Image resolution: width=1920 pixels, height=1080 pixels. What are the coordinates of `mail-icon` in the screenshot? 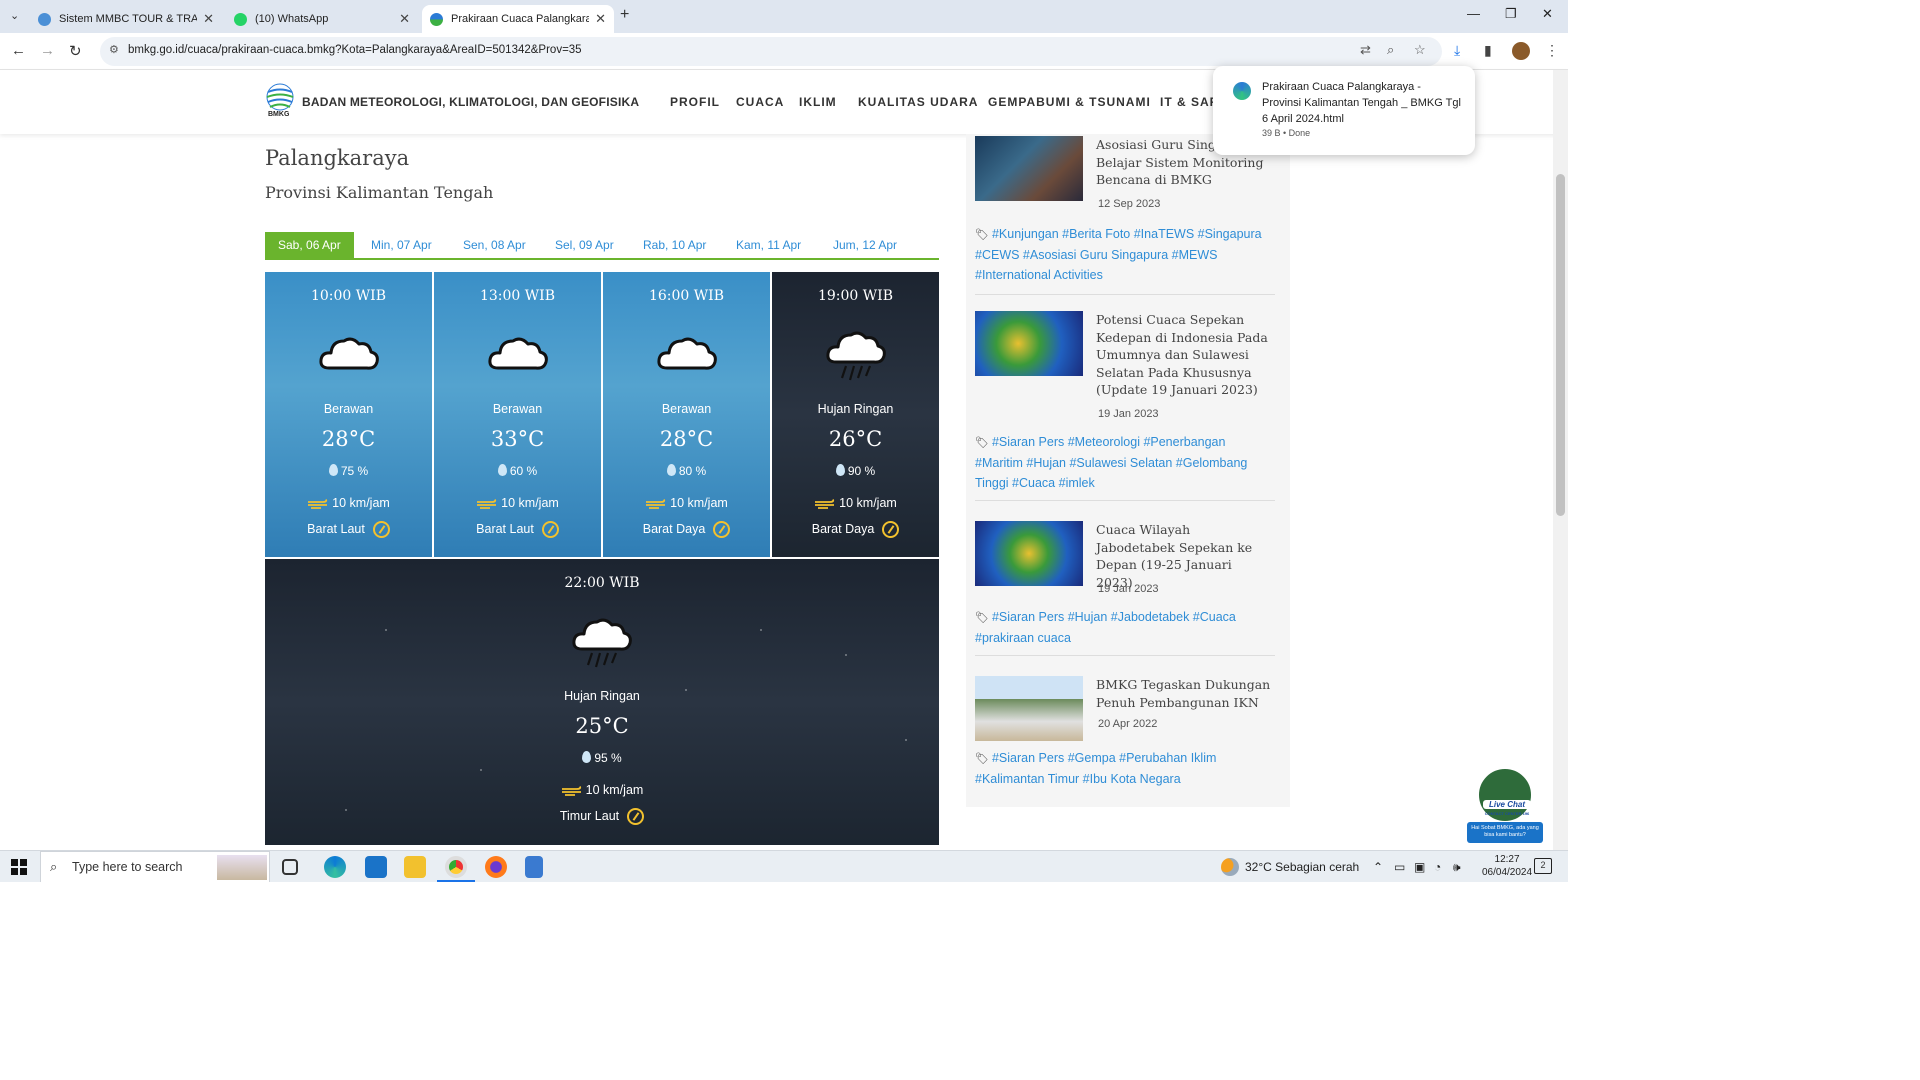 It's located at (376, 867).